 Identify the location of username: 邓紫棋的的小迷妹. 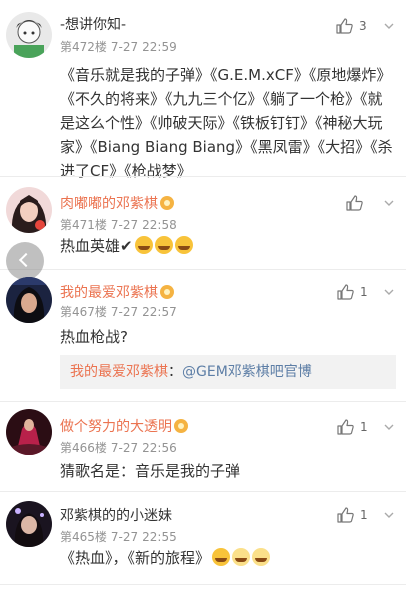
(116, 516).